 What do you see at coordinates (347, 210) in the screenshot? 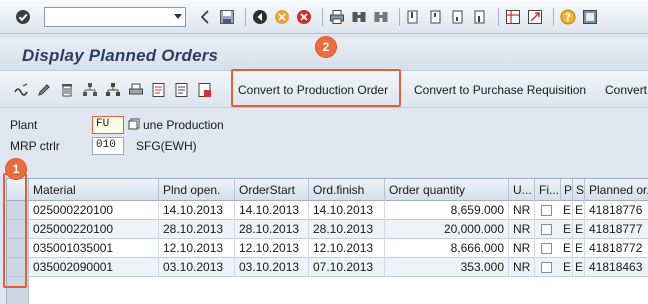
I see `cell-ord-finish: 14.10.2013` at bounding box center [347, 210].